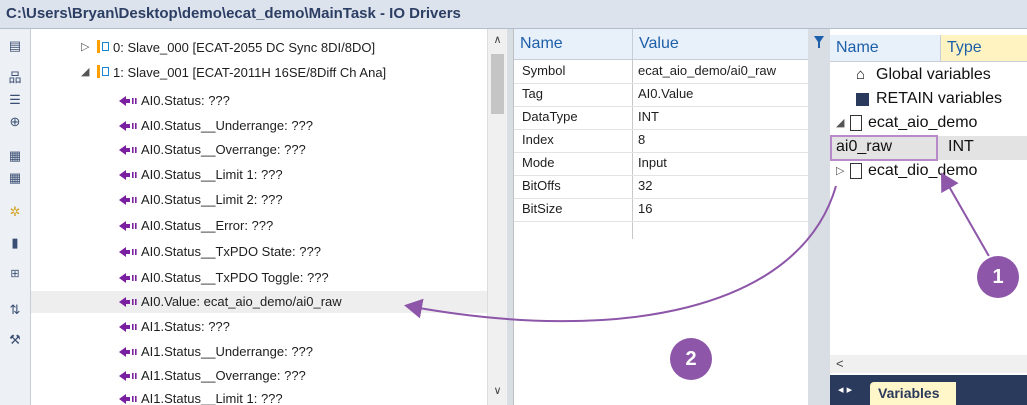 Image resolution: width=1027 pixels, height=405 pixels. I want to click on properties-icon: ▤, so click(15, 46).